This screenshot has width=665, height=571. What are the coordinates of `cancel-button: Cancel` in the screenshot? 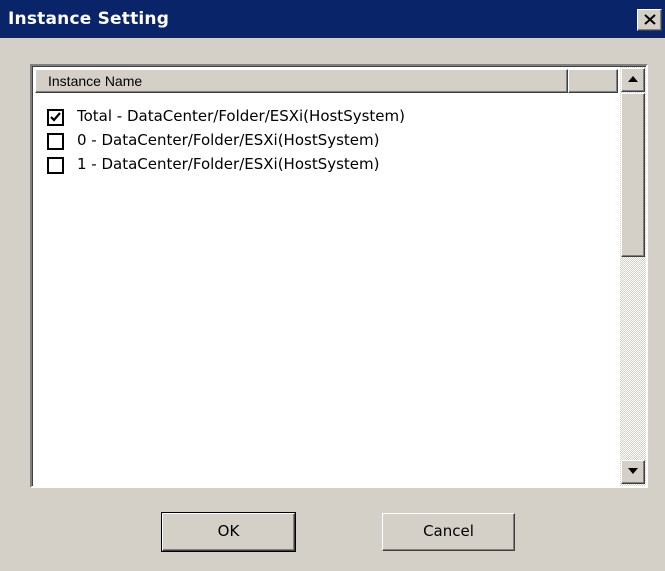 It's located at (448, 532).